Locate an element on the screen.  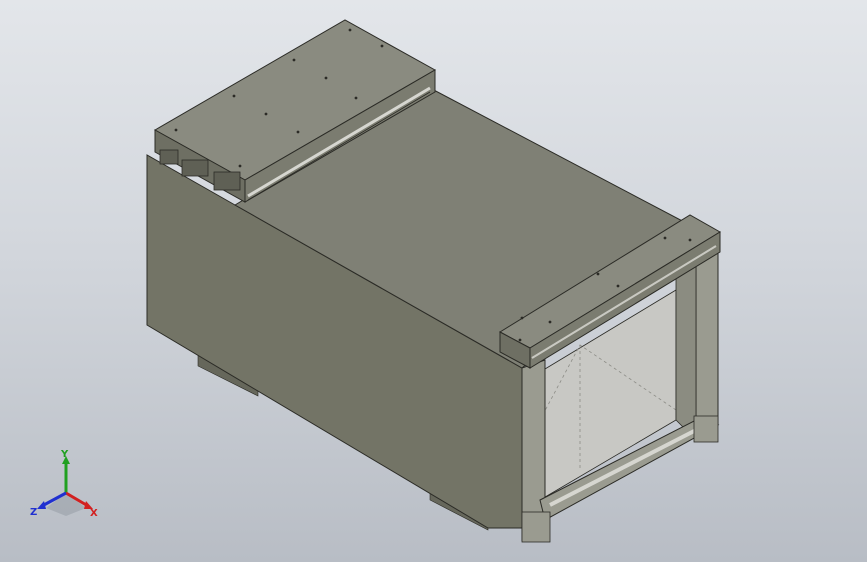
corner-box-bottom-left is located at coordinates (536, 527).